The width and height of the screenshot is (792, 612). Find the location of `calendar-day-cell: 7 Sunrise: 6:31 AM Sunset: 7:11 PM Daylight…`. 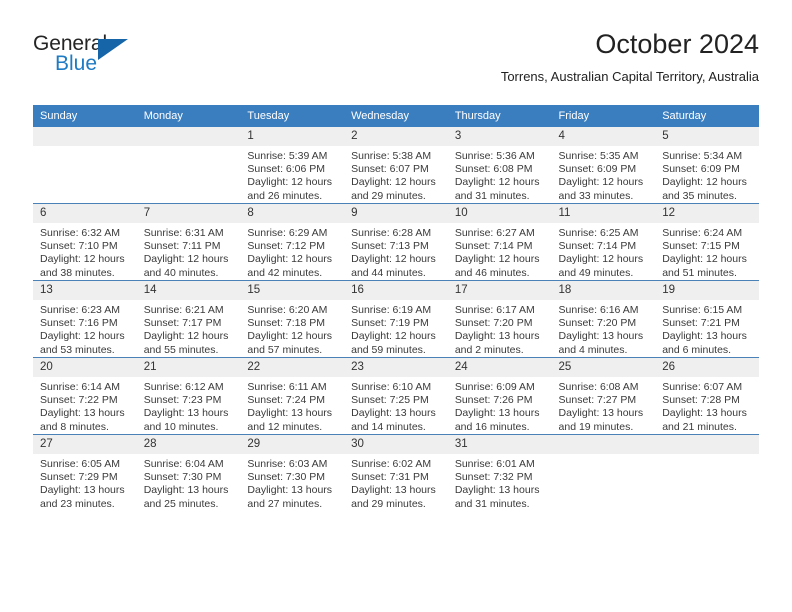

calendar-day-cell: 7 Sunrise: 6:31 AM Sunset: 7:11 PM Daylight… is located at coordinates (188, 242).